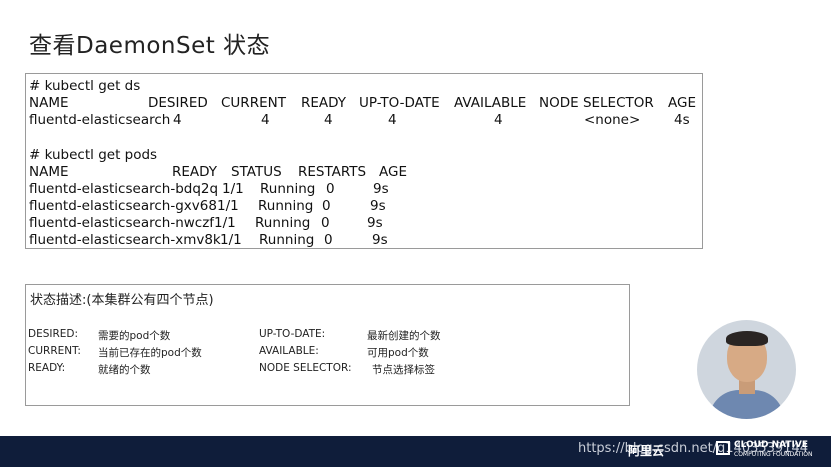  Describe the element at coordinates (404, 336) in the screenshot. I see `desc-text-up-to-date: 最新创建的个数` at that location.